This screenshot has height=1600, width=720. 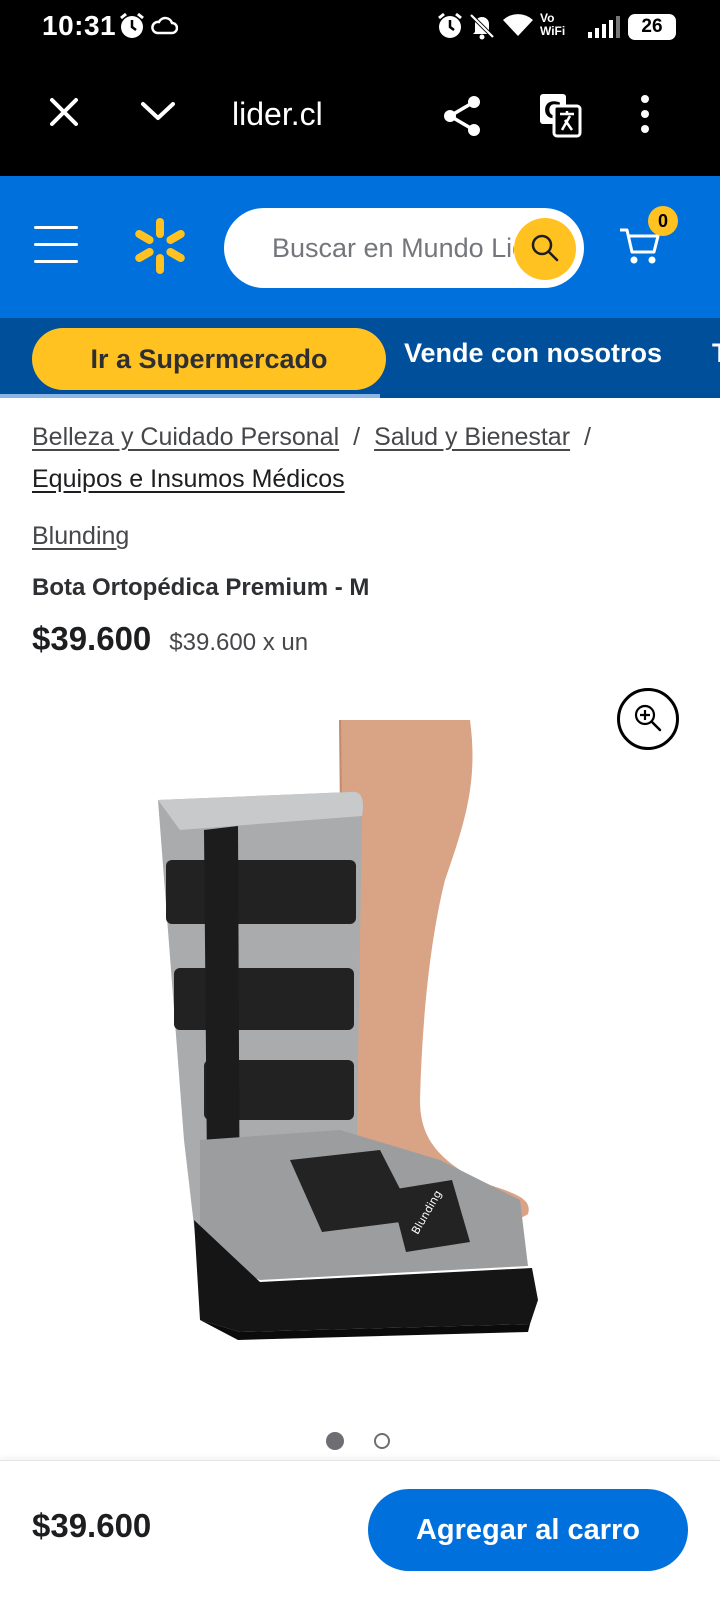 I want to click on more-vert-icon, so click(x=645, y=116).